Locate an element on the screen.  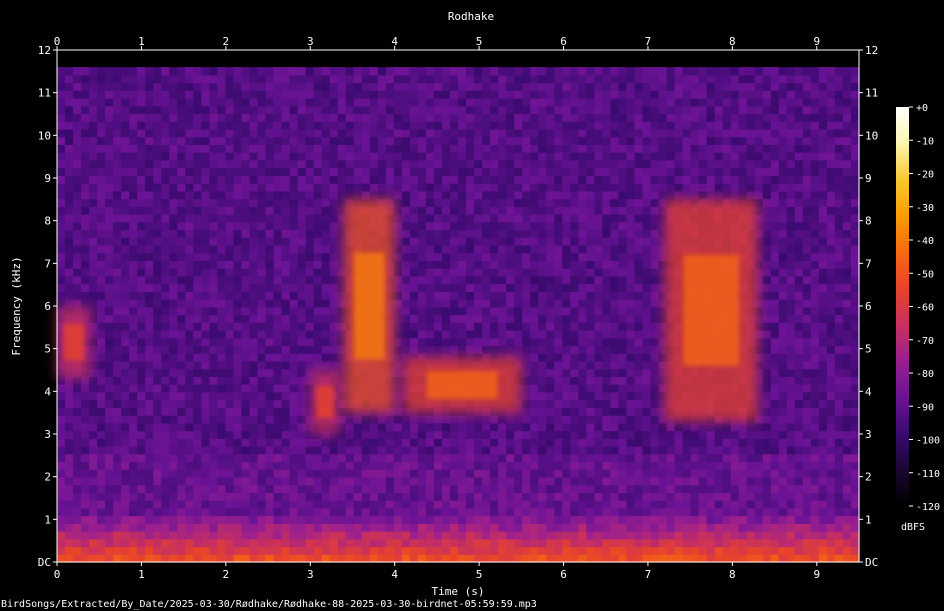
x-tick-label-top: 1 is located at coordinates (141, 41).